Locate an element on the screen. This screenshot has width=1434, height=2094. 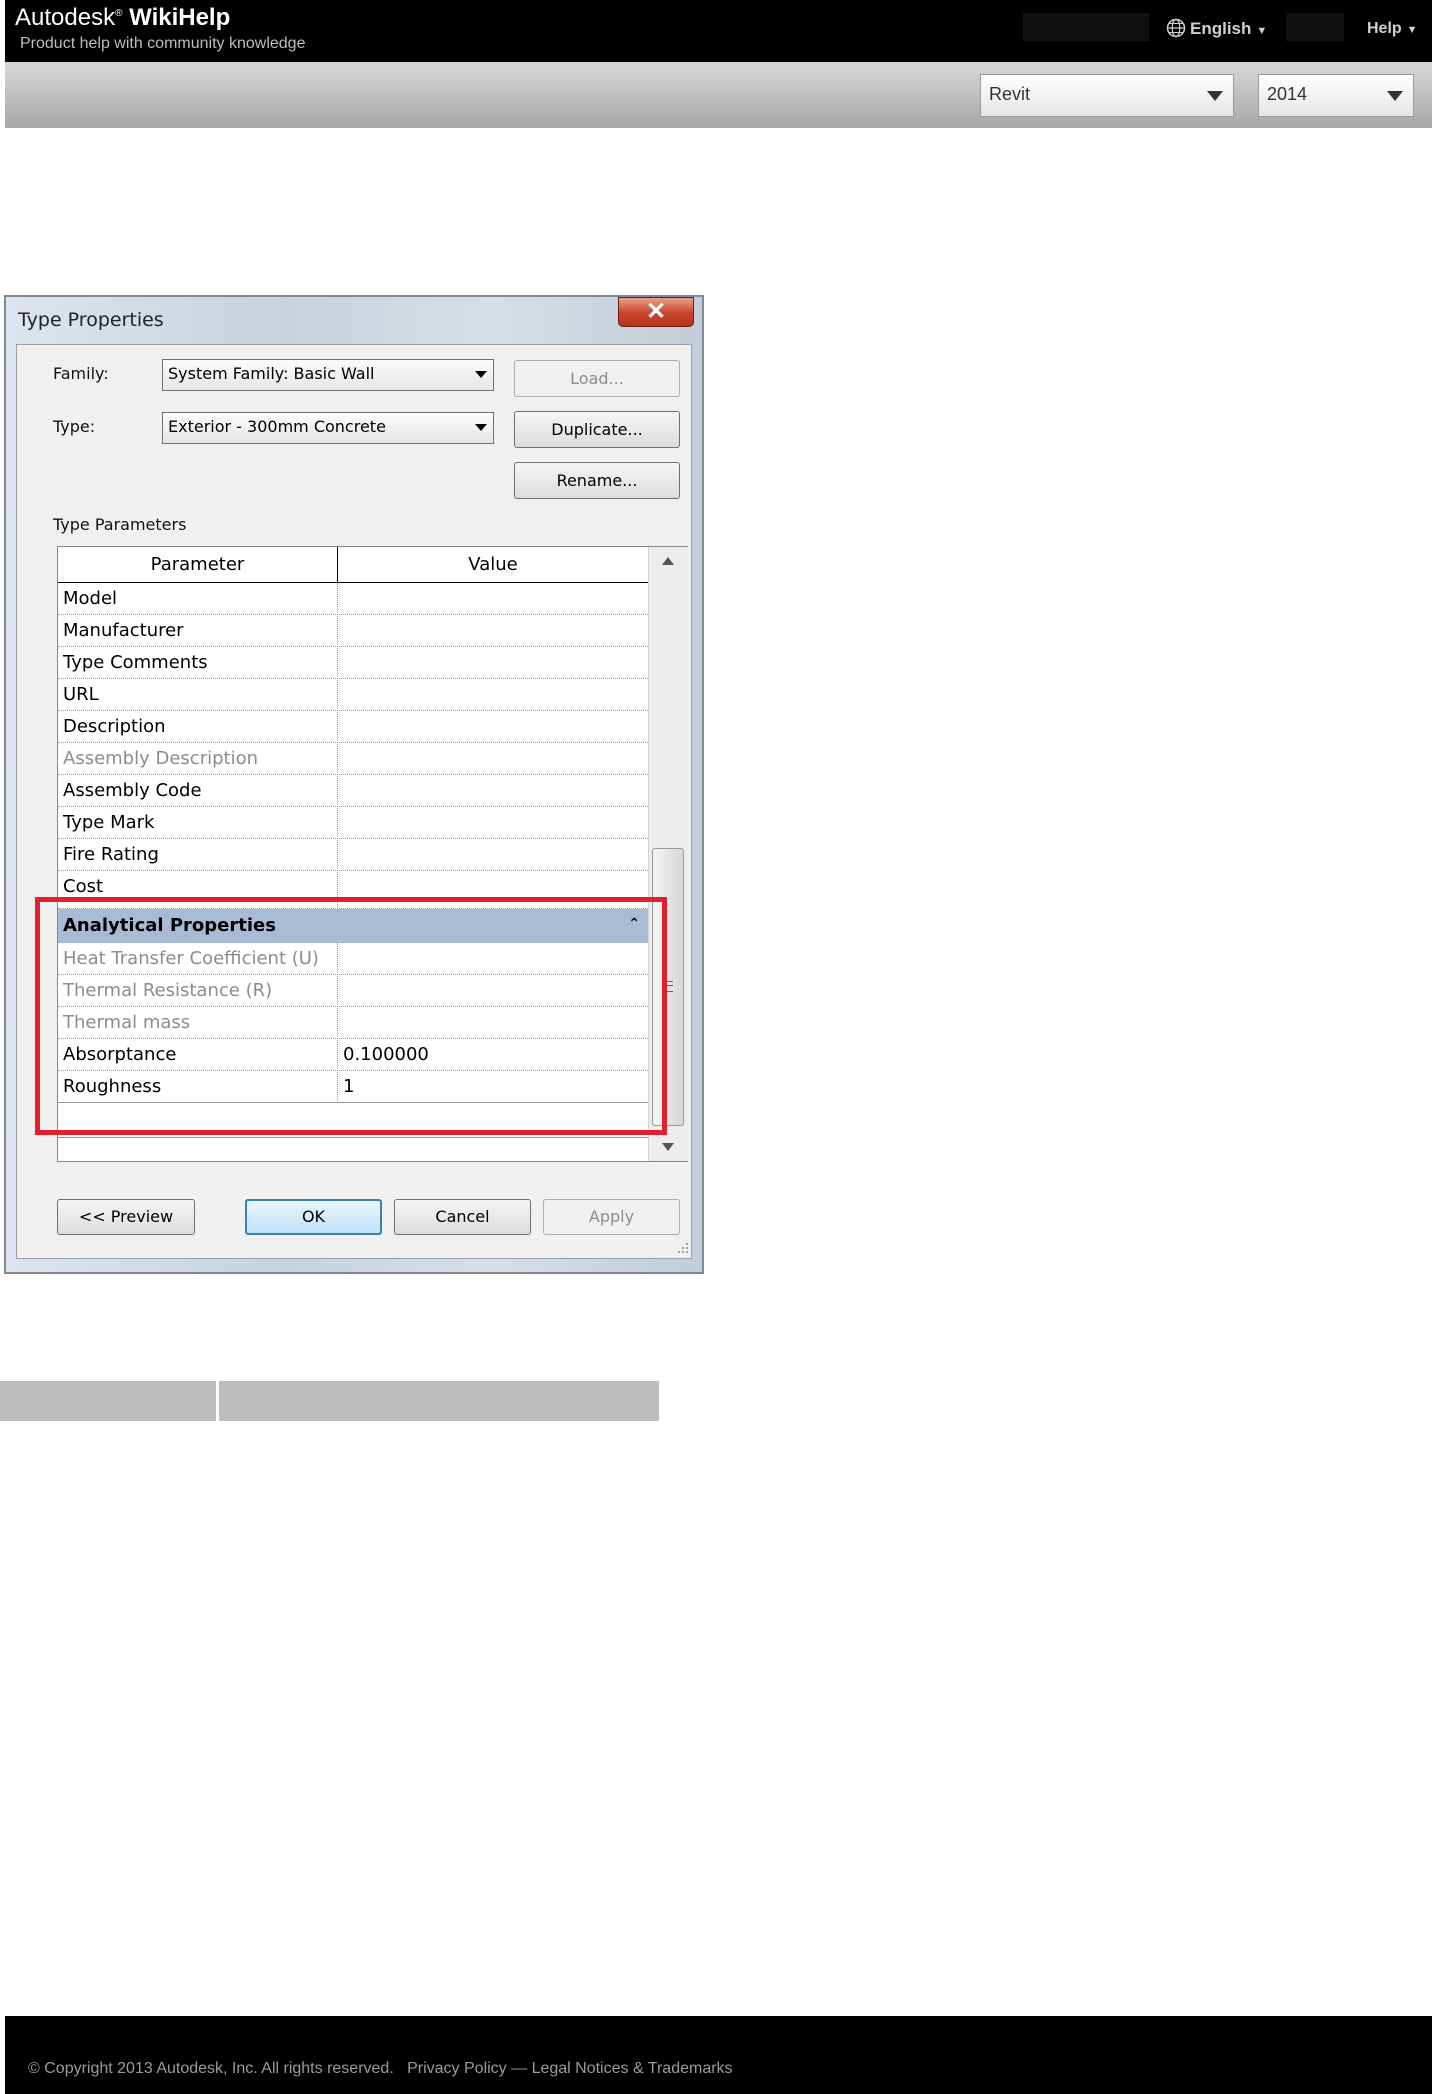
table-row: URL is located at coordinates (353, 695).